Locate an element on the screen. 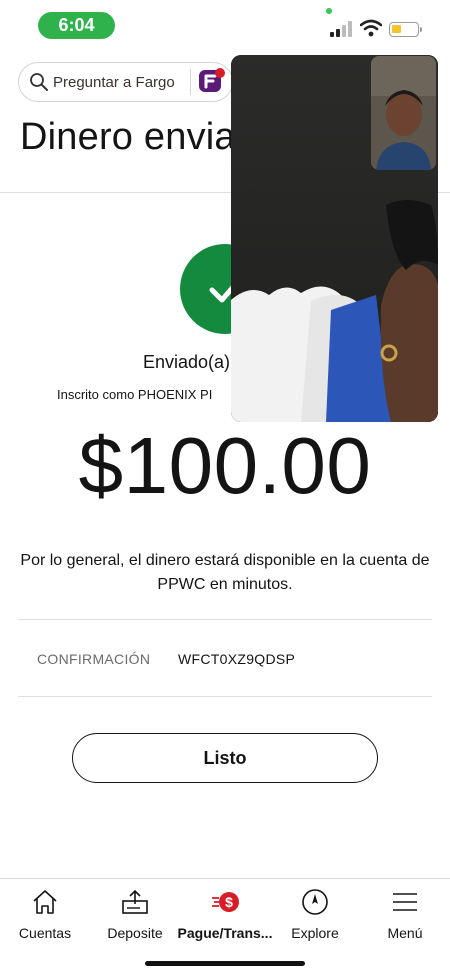 This screenshot has width=450, height=975. self-view-image is located at coordinates (403, 113).